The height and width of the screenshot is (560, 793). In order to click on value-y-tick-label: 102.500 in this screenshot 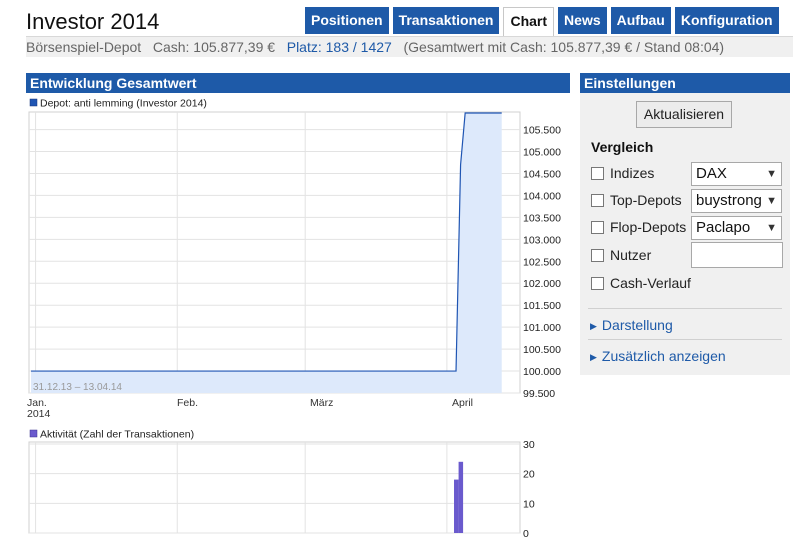, I will do `click(542, 262)`.